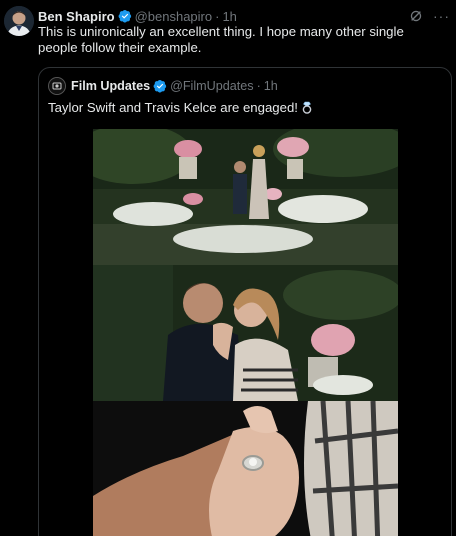 Image resolution: width=456 pixels, height=536 pixels. What do you see at coordinates (76, 16) in the screenshot?
I see `author-name: Ben Shapiro` at bounding box center [76, 16].